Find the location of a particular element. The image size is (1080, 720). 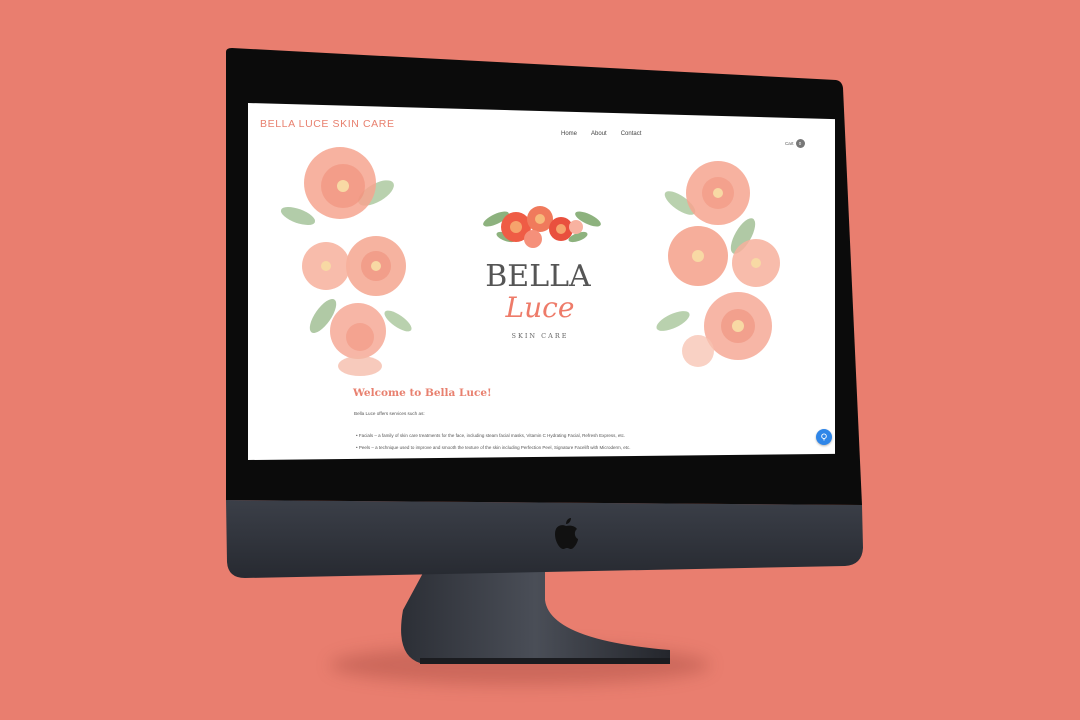

welcome-heading: Welcome to Bella Luce! is located at coordinates (422, 393).